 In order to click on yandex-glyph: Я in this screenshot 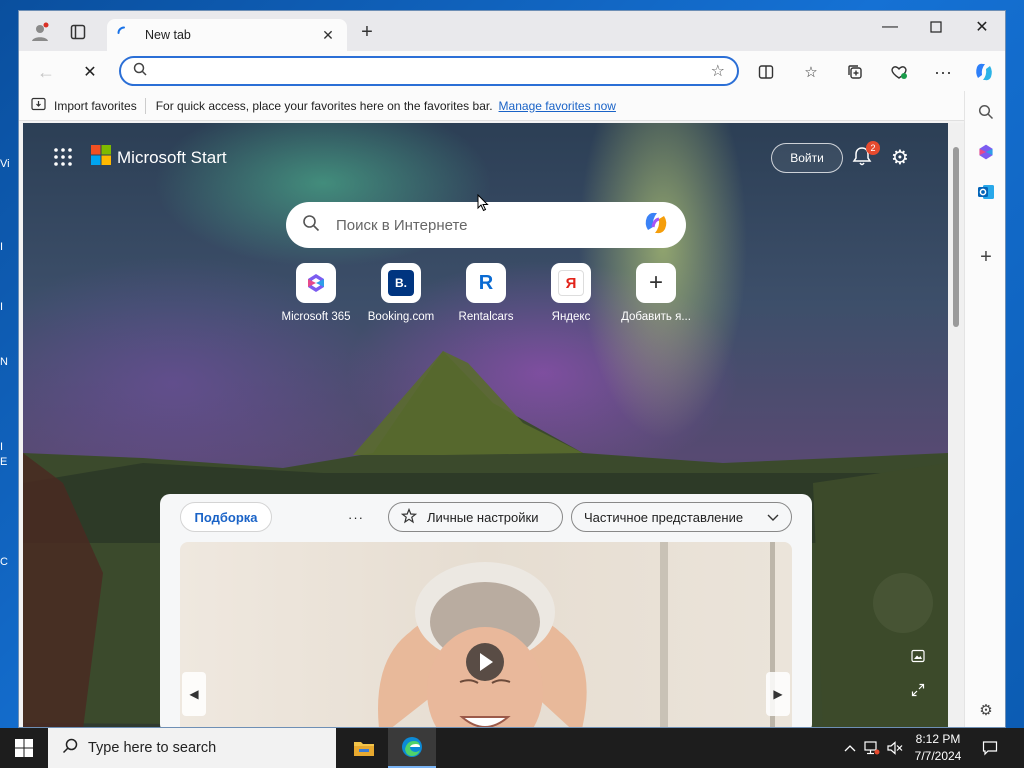, I will do `click(571, 283)`.